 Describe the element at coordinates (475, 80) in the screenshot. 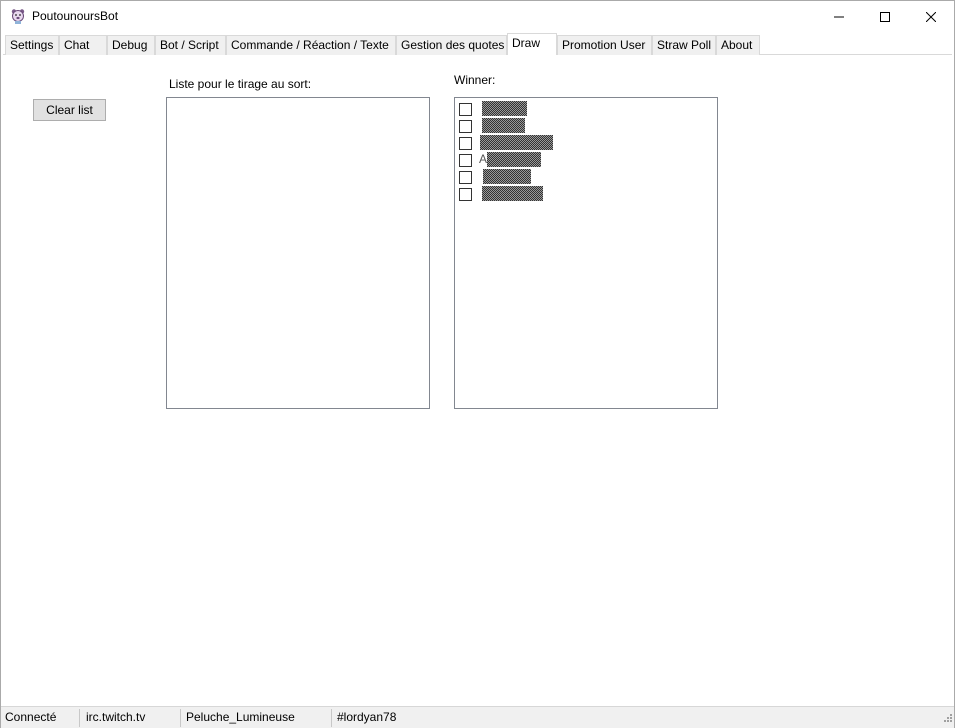

I see `winner-label: Winner:` at that location.